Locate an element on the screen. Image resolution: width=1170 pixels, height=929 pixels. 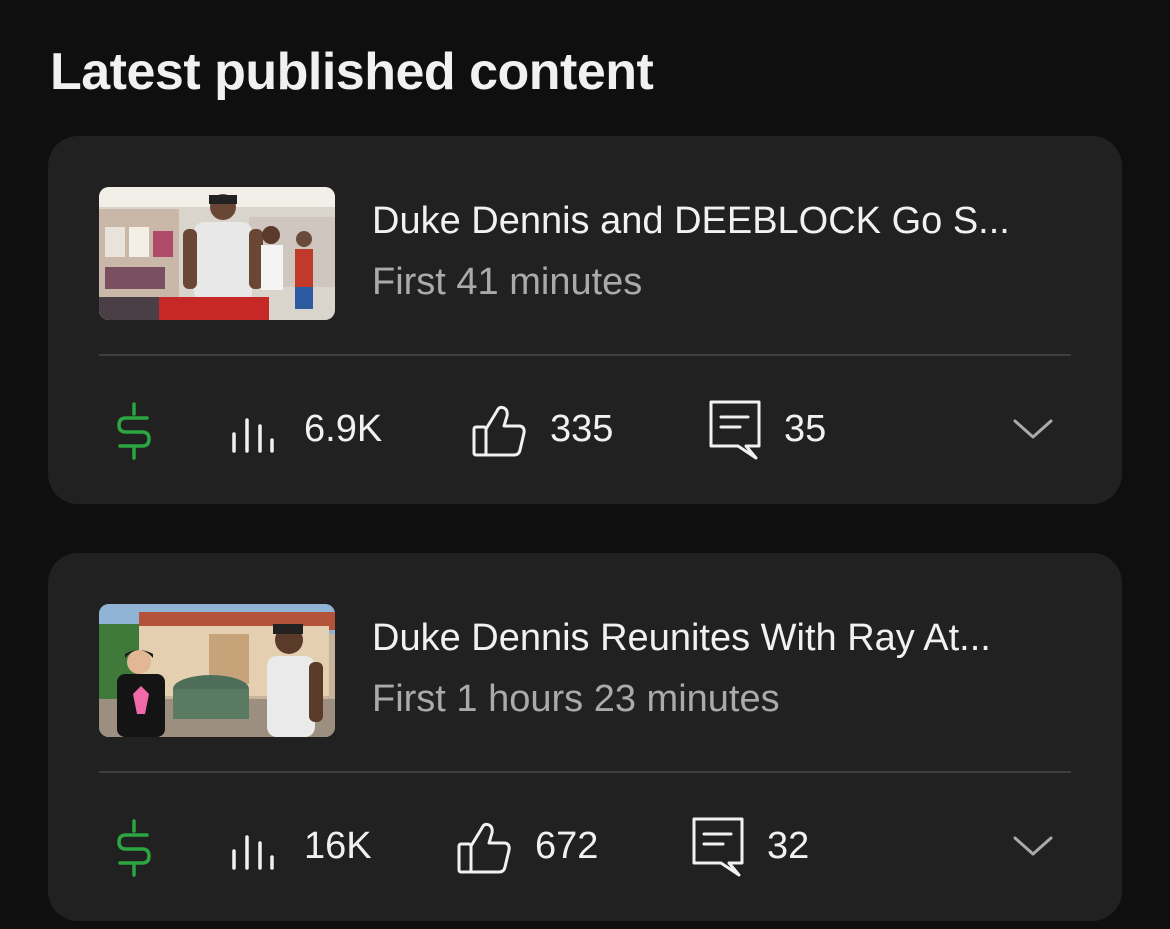
likes-count: 335 is located at coordinates (582, 429).